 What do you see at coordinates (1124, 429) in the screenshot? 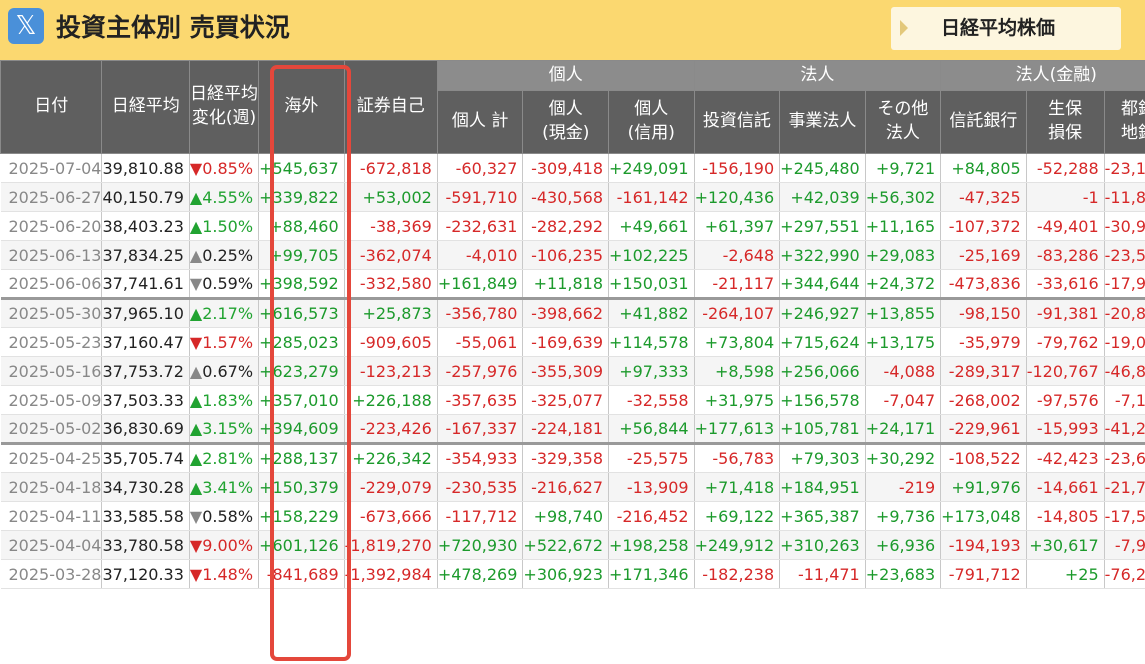
I see `city-bank-cell: -41,238` at bounding box center [1124, 429].